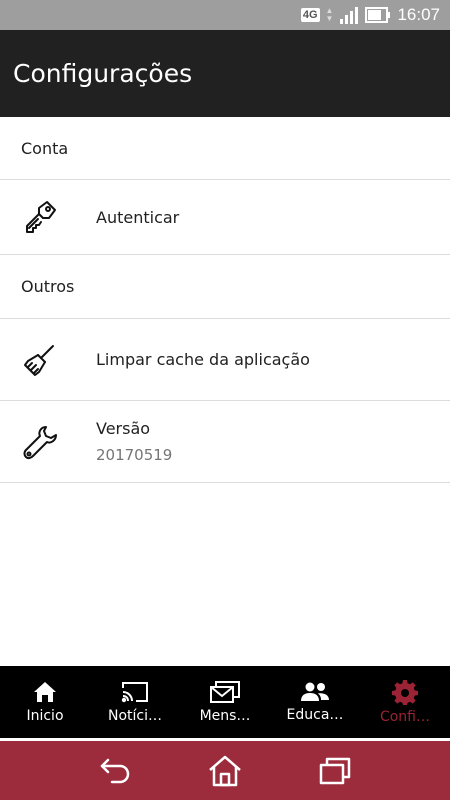  I want to click on status-bar: 4G ▲ ▼ 16:07, so click(225, 15).